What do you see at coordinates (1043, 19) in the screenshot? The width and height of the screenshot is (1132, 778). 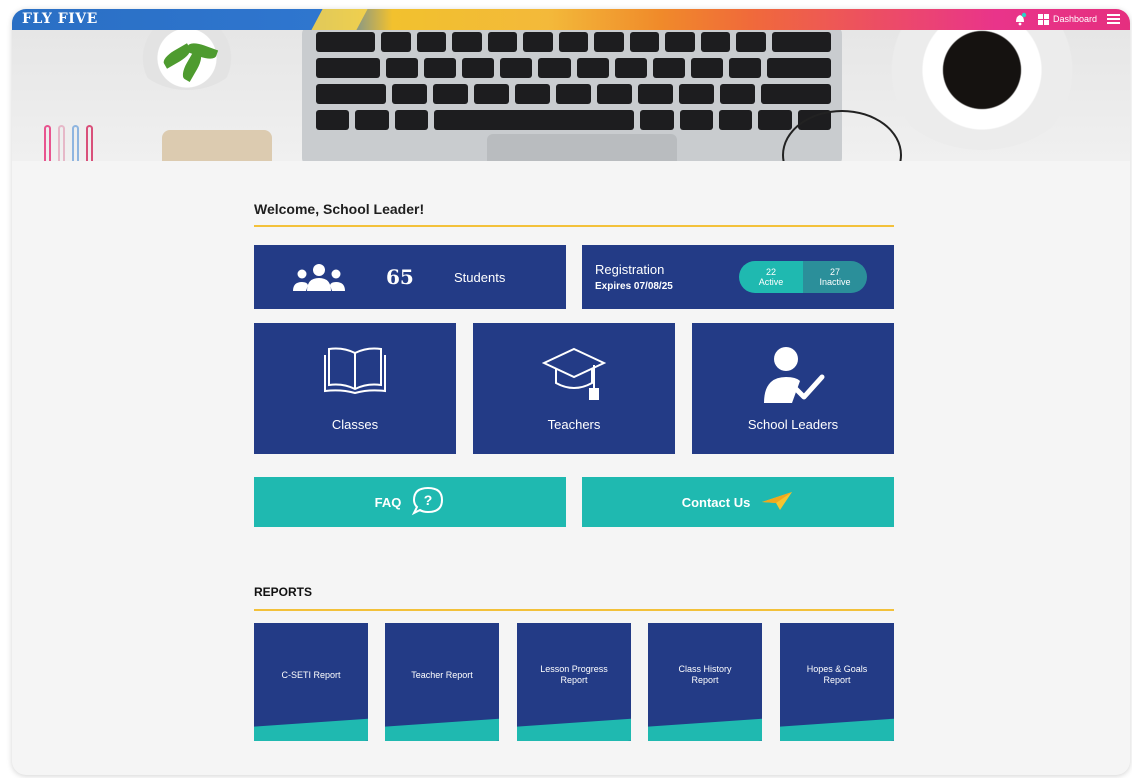 I see `dashboard-grid-icon` at bounding box center [1043, 19].